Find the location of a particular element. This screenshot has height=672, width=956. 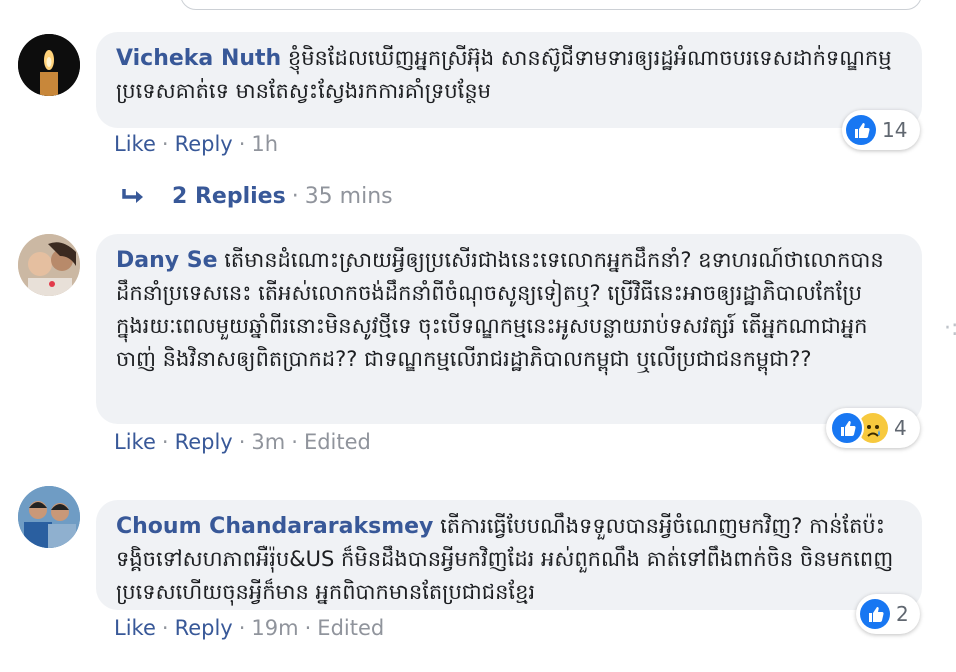

comment-timestamp: 19m is located at coordinates (274, 628).